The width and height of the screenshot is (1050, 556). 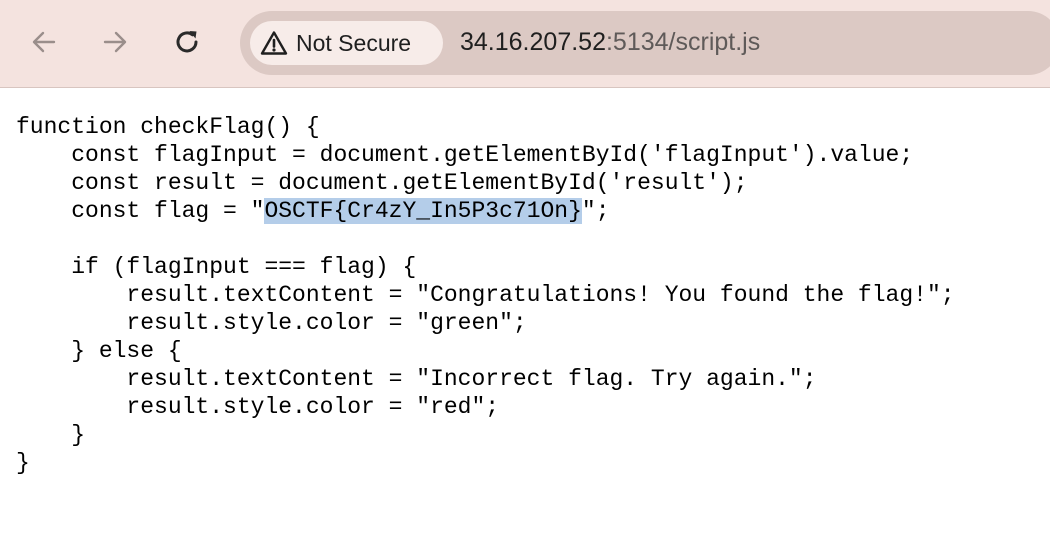 I want to click on reload-icon, so click(x=187, y=42).